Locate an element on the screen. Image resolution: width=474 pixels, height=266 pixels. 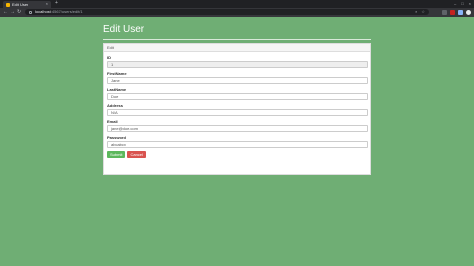
maximize-icon: □ is located at coordinates (462, 3).